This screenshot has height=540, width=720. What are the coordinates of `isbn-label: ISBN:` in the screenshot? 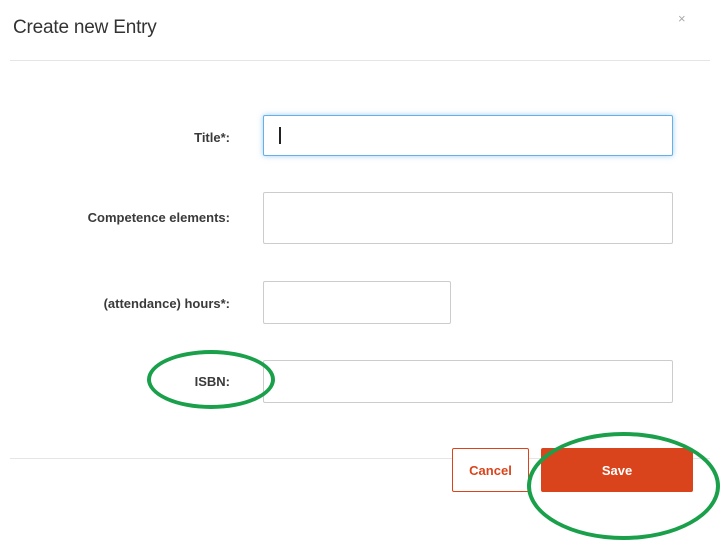 It's located at (212, 381).